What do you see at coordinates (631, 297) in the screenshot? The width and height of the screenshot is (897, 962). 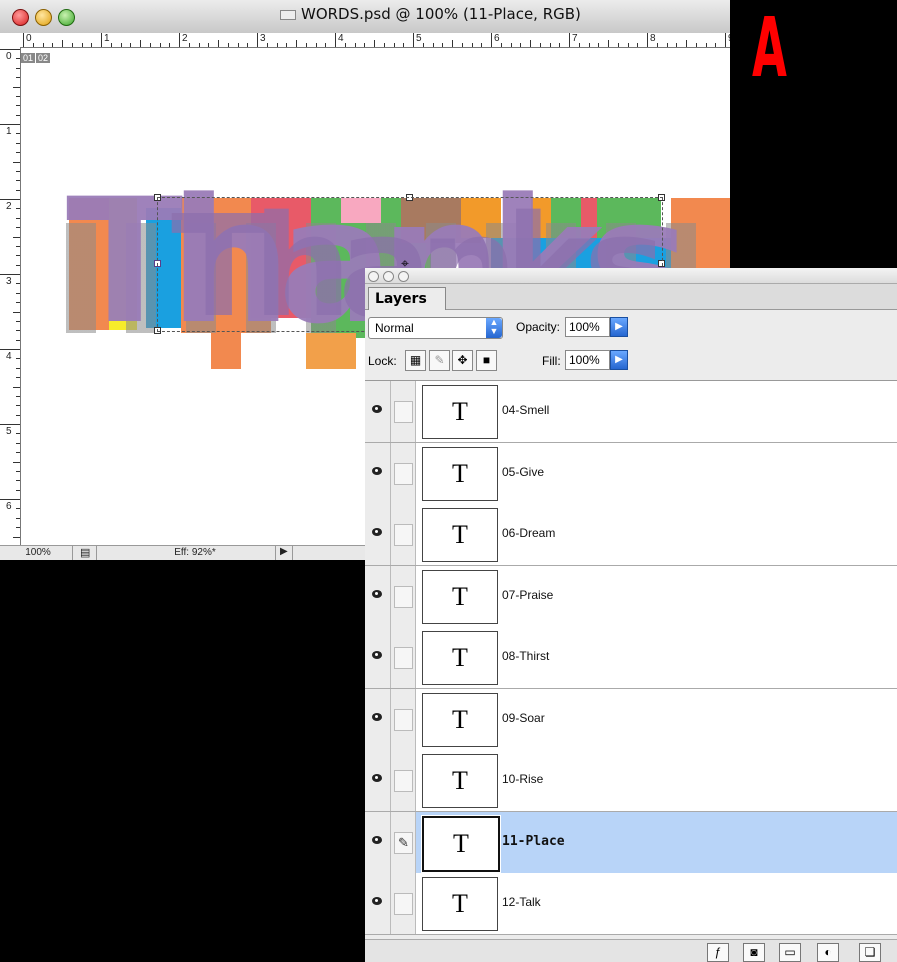 I see `panel-tab-row: Layers` at bounding box center [631, 297].